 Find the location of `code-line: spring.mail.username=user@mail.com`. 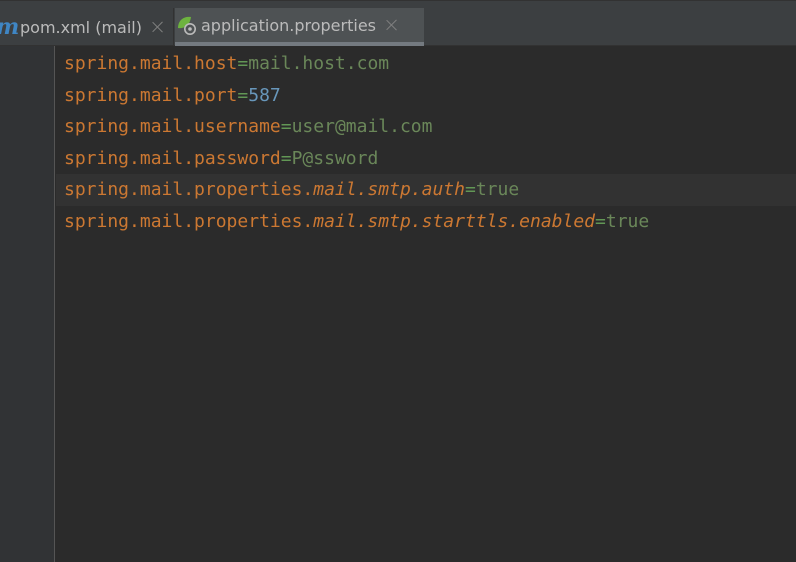

code-line: spring.mail.username=user@mail.com is located at coordinates (426, 127).